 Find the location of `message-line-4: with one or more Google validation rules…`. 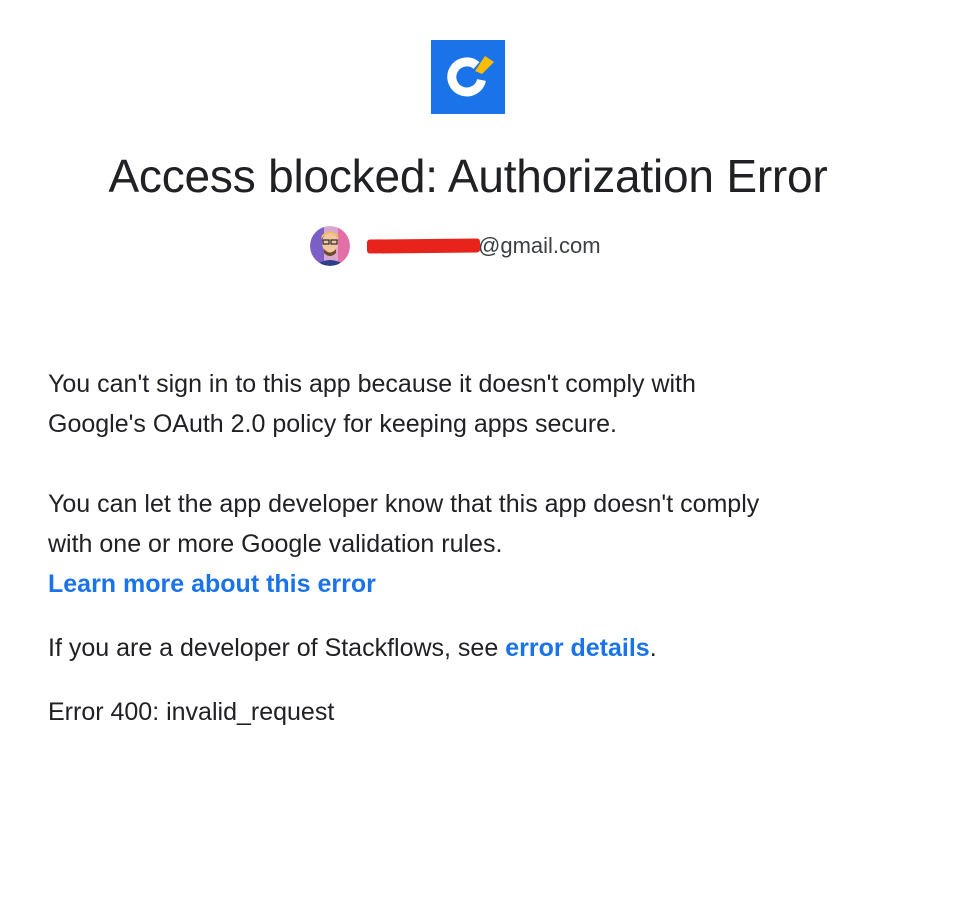

message-line-4: with one or more Google validation rules… is located at coordinates (275, 544).